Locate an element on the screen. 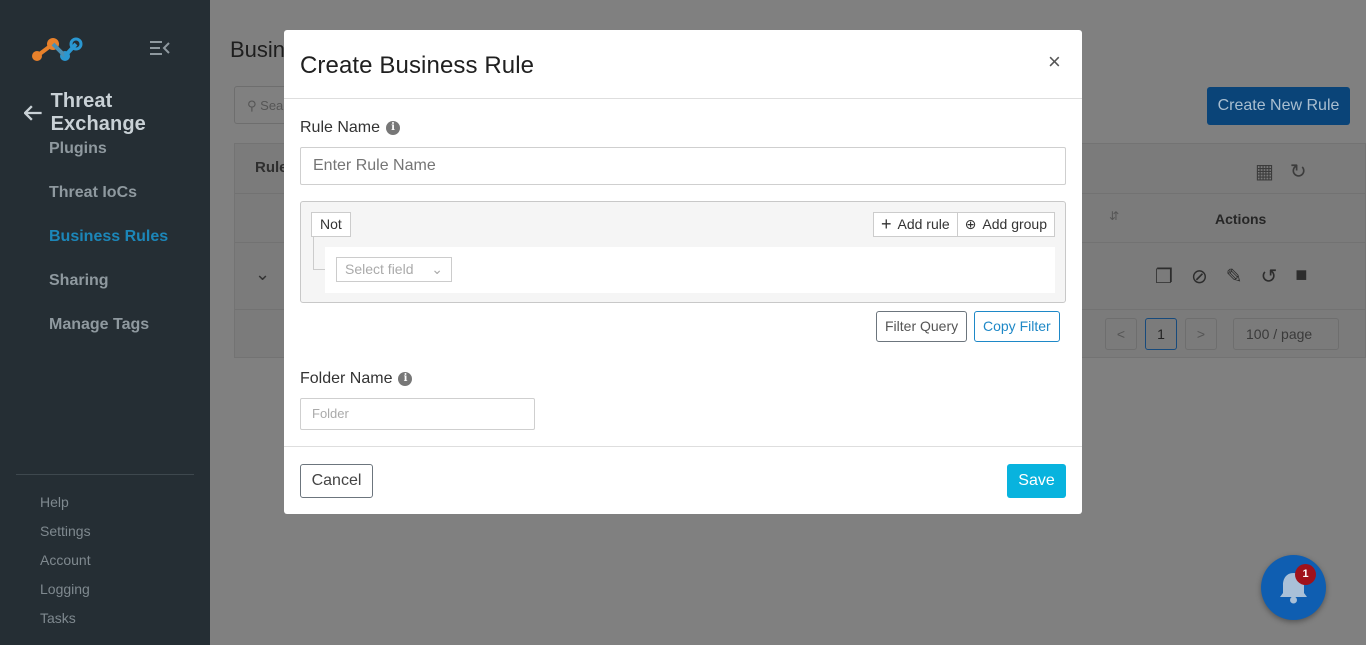 Image resolution: width=1366 pixels, height=645 pixels. prev-page-button: < is located at coordinates (1121, 334).